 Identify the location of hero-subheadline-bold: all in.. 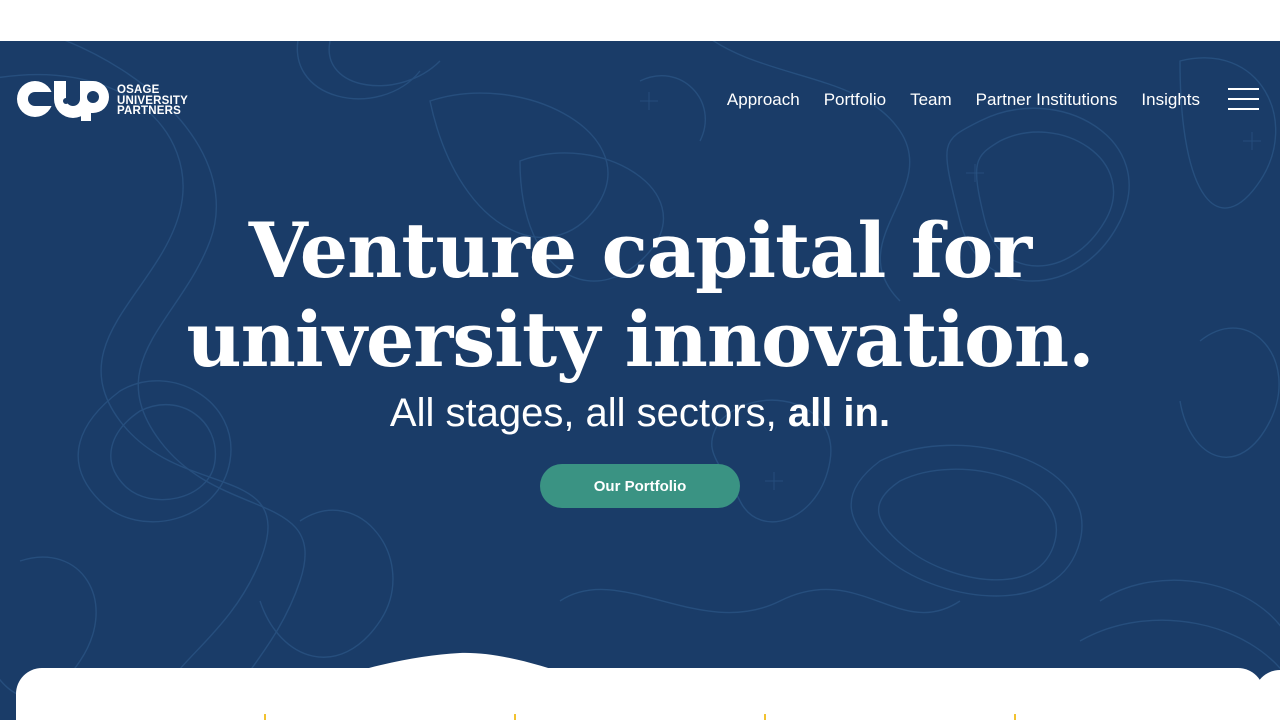
(839, 413).